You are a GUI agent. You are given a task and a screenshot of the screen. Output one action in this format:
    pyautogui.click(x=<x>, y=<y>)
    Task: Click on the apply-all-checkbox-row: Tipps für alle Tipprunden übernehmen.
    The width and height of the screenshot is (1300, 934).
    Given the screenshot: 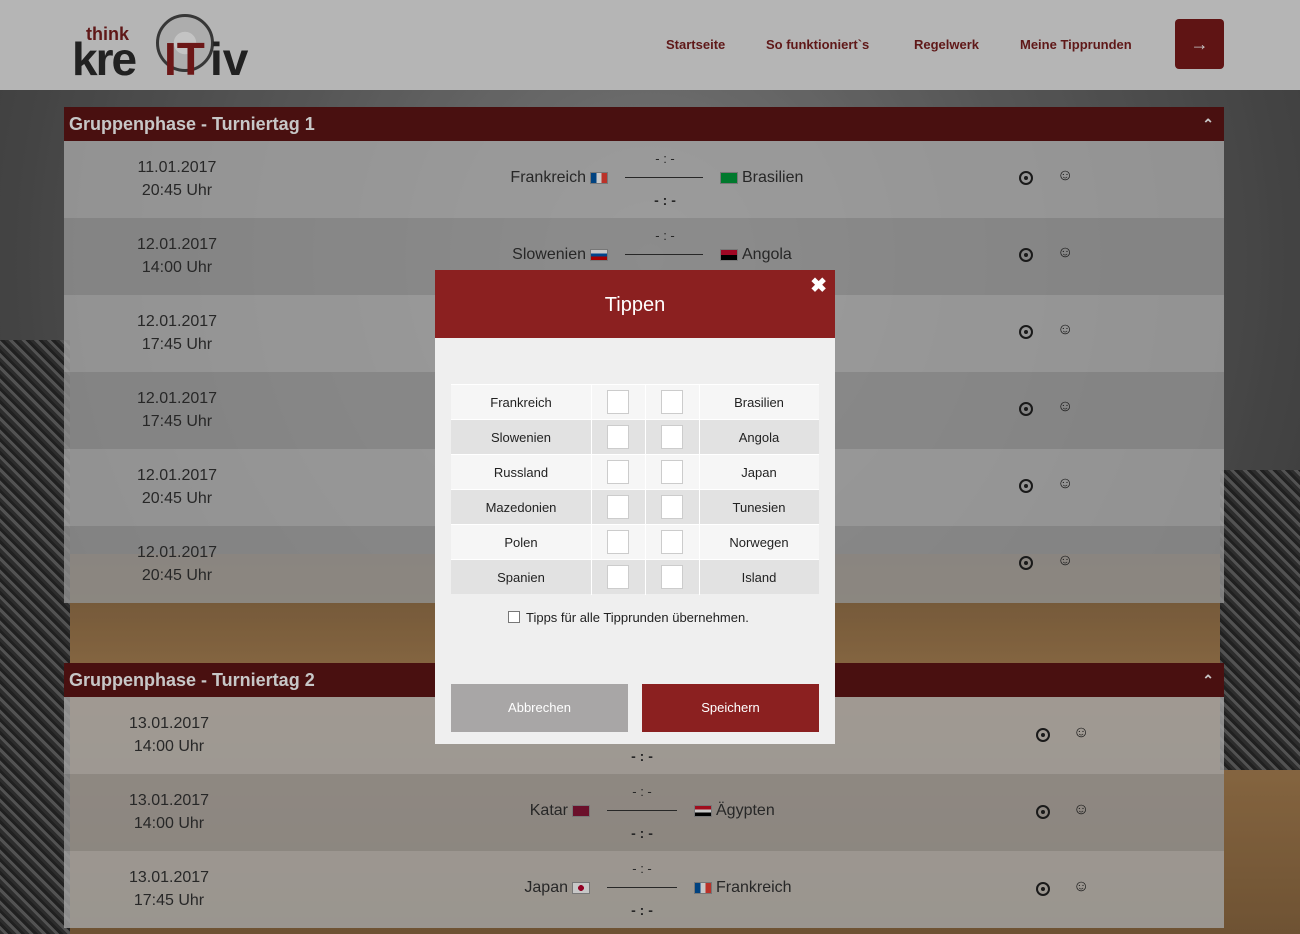 What is the action you would take?
    pyautogui.click(x=628, y=617)
    